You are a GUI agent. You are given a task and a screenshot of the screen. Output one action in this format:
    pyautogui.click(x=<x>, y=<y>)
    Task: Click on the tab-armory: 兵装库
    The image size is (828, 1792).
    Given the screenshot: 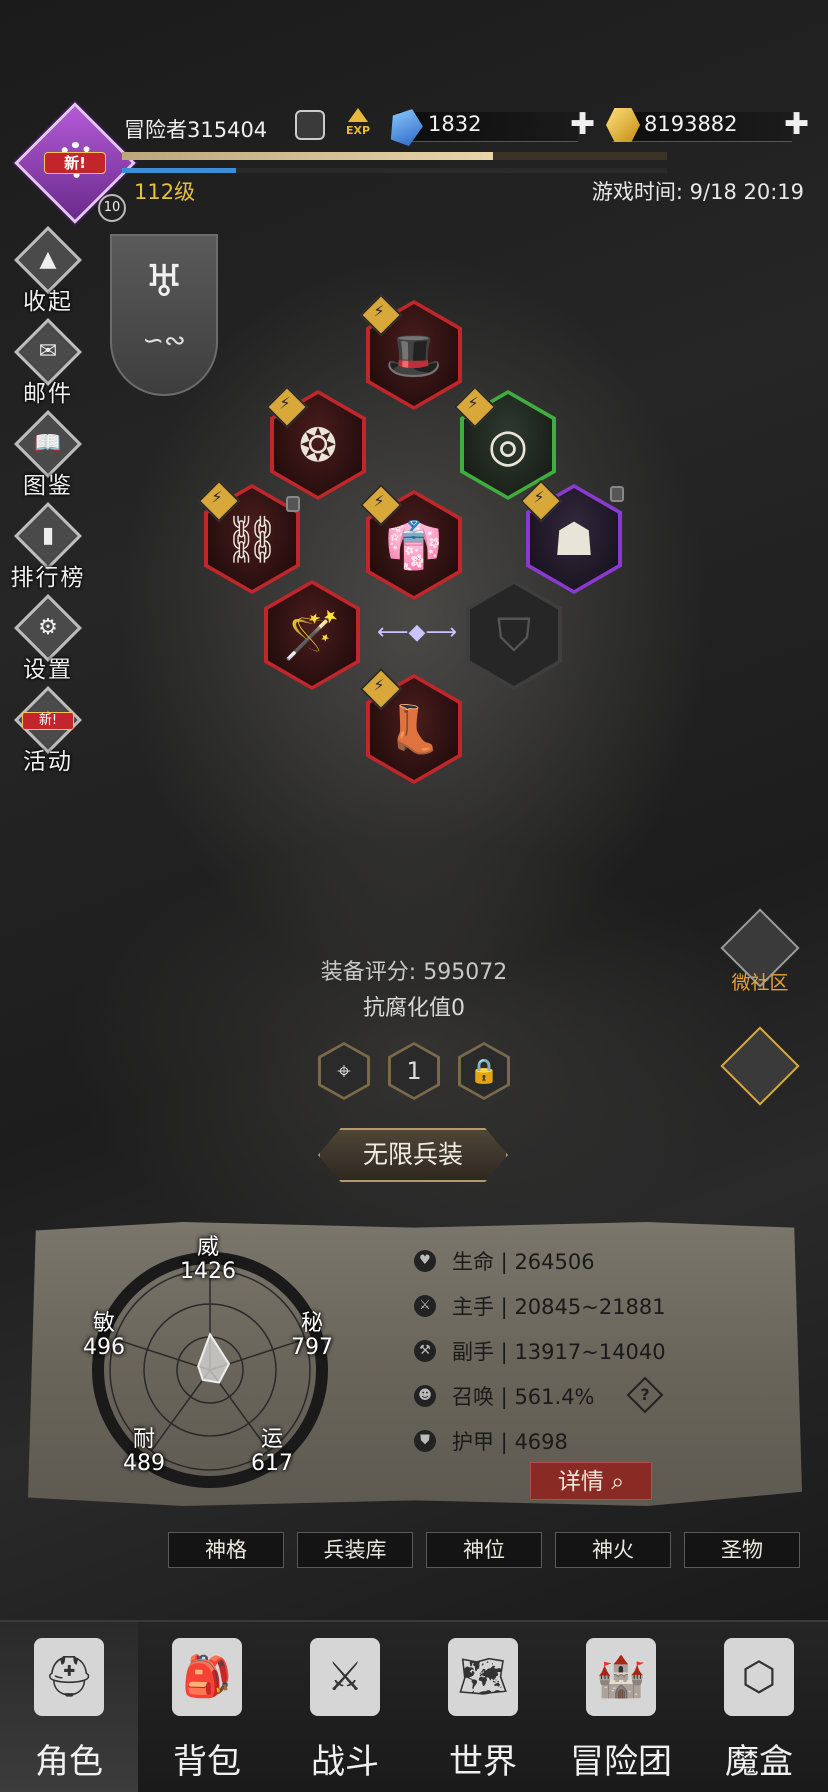 What is the action you would take?
    pyautogui.click(x=355, y=1550)
    